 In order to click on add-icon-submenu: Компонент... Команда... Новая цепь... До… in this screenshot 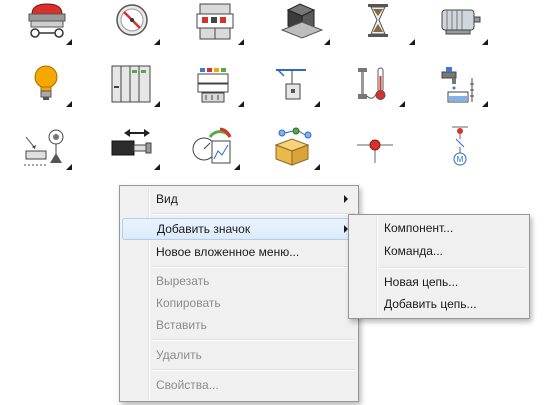, I will do `click(439, 266)`.